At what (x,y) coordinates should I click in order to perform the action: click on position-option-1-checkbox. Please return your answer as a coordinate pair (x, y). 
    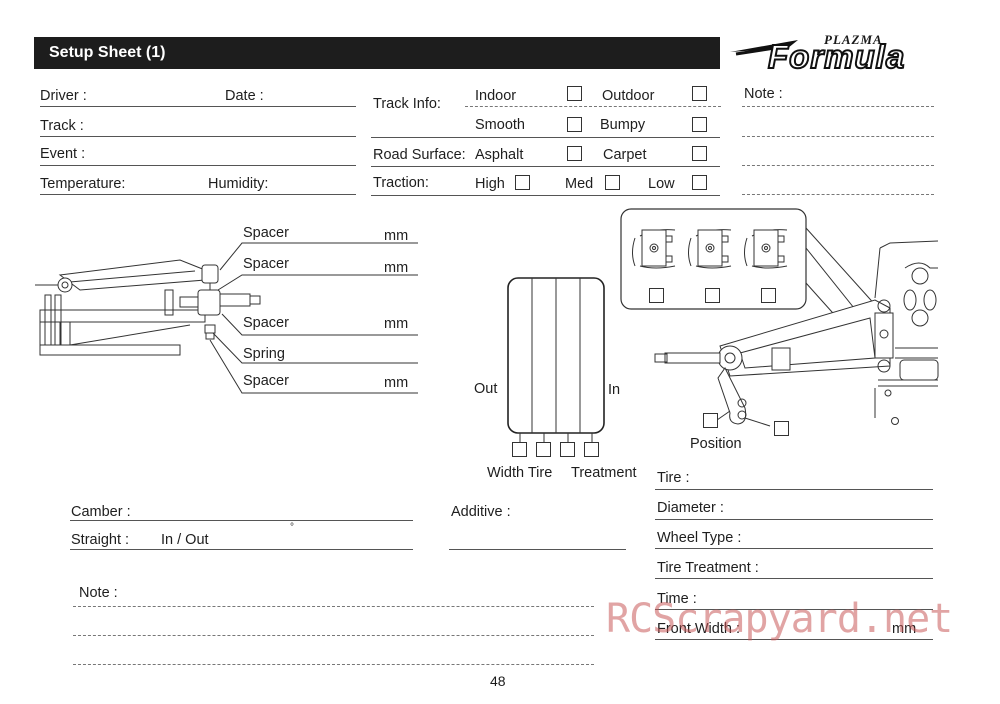
    Looking at the image, I should click on (656, 295).